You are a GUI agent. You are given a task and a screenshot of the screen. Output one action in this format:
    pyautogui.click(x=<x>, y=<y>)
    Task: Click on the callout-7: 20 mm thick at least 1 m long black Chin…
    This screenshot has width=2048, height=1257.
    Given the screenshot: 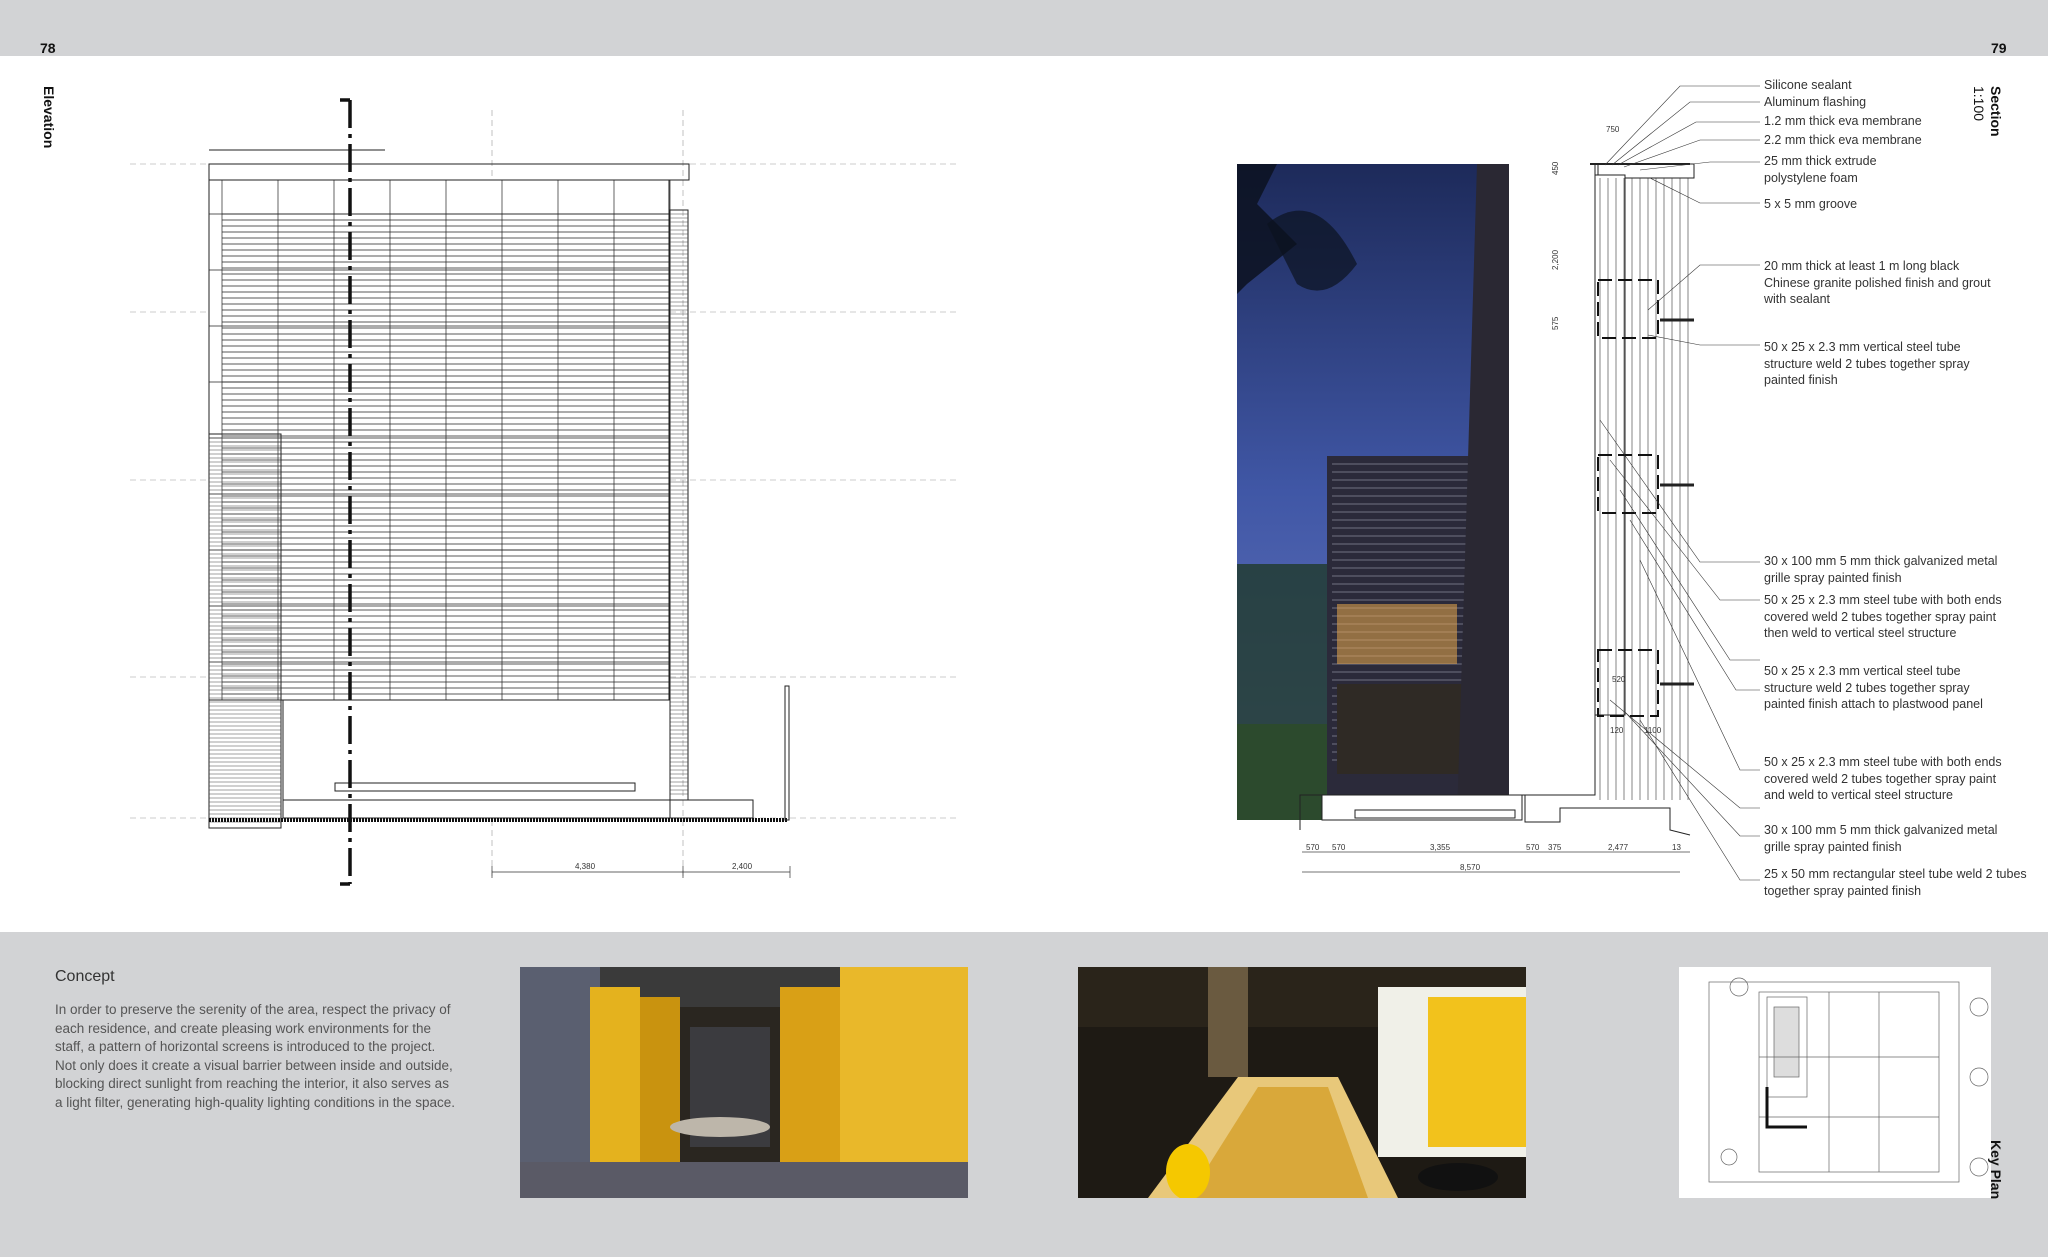 What is the action you would take?
    pyautogui.click(x=1877, y=282)
    